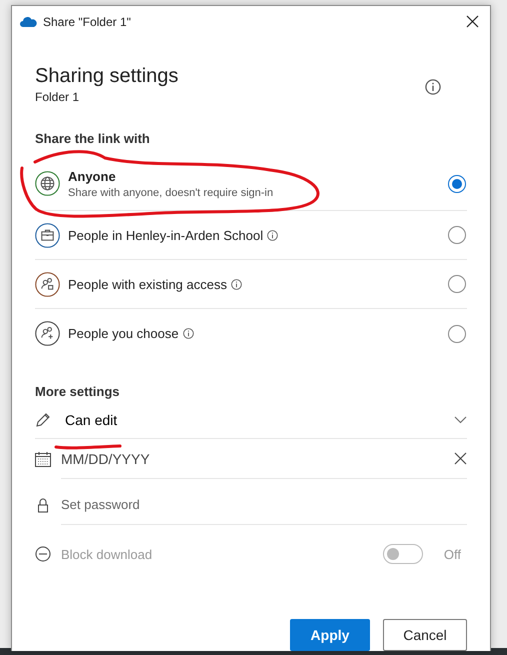 This screenshot has width=507, height=655. I want to click on toggle-state: Off, so click(451, 554).